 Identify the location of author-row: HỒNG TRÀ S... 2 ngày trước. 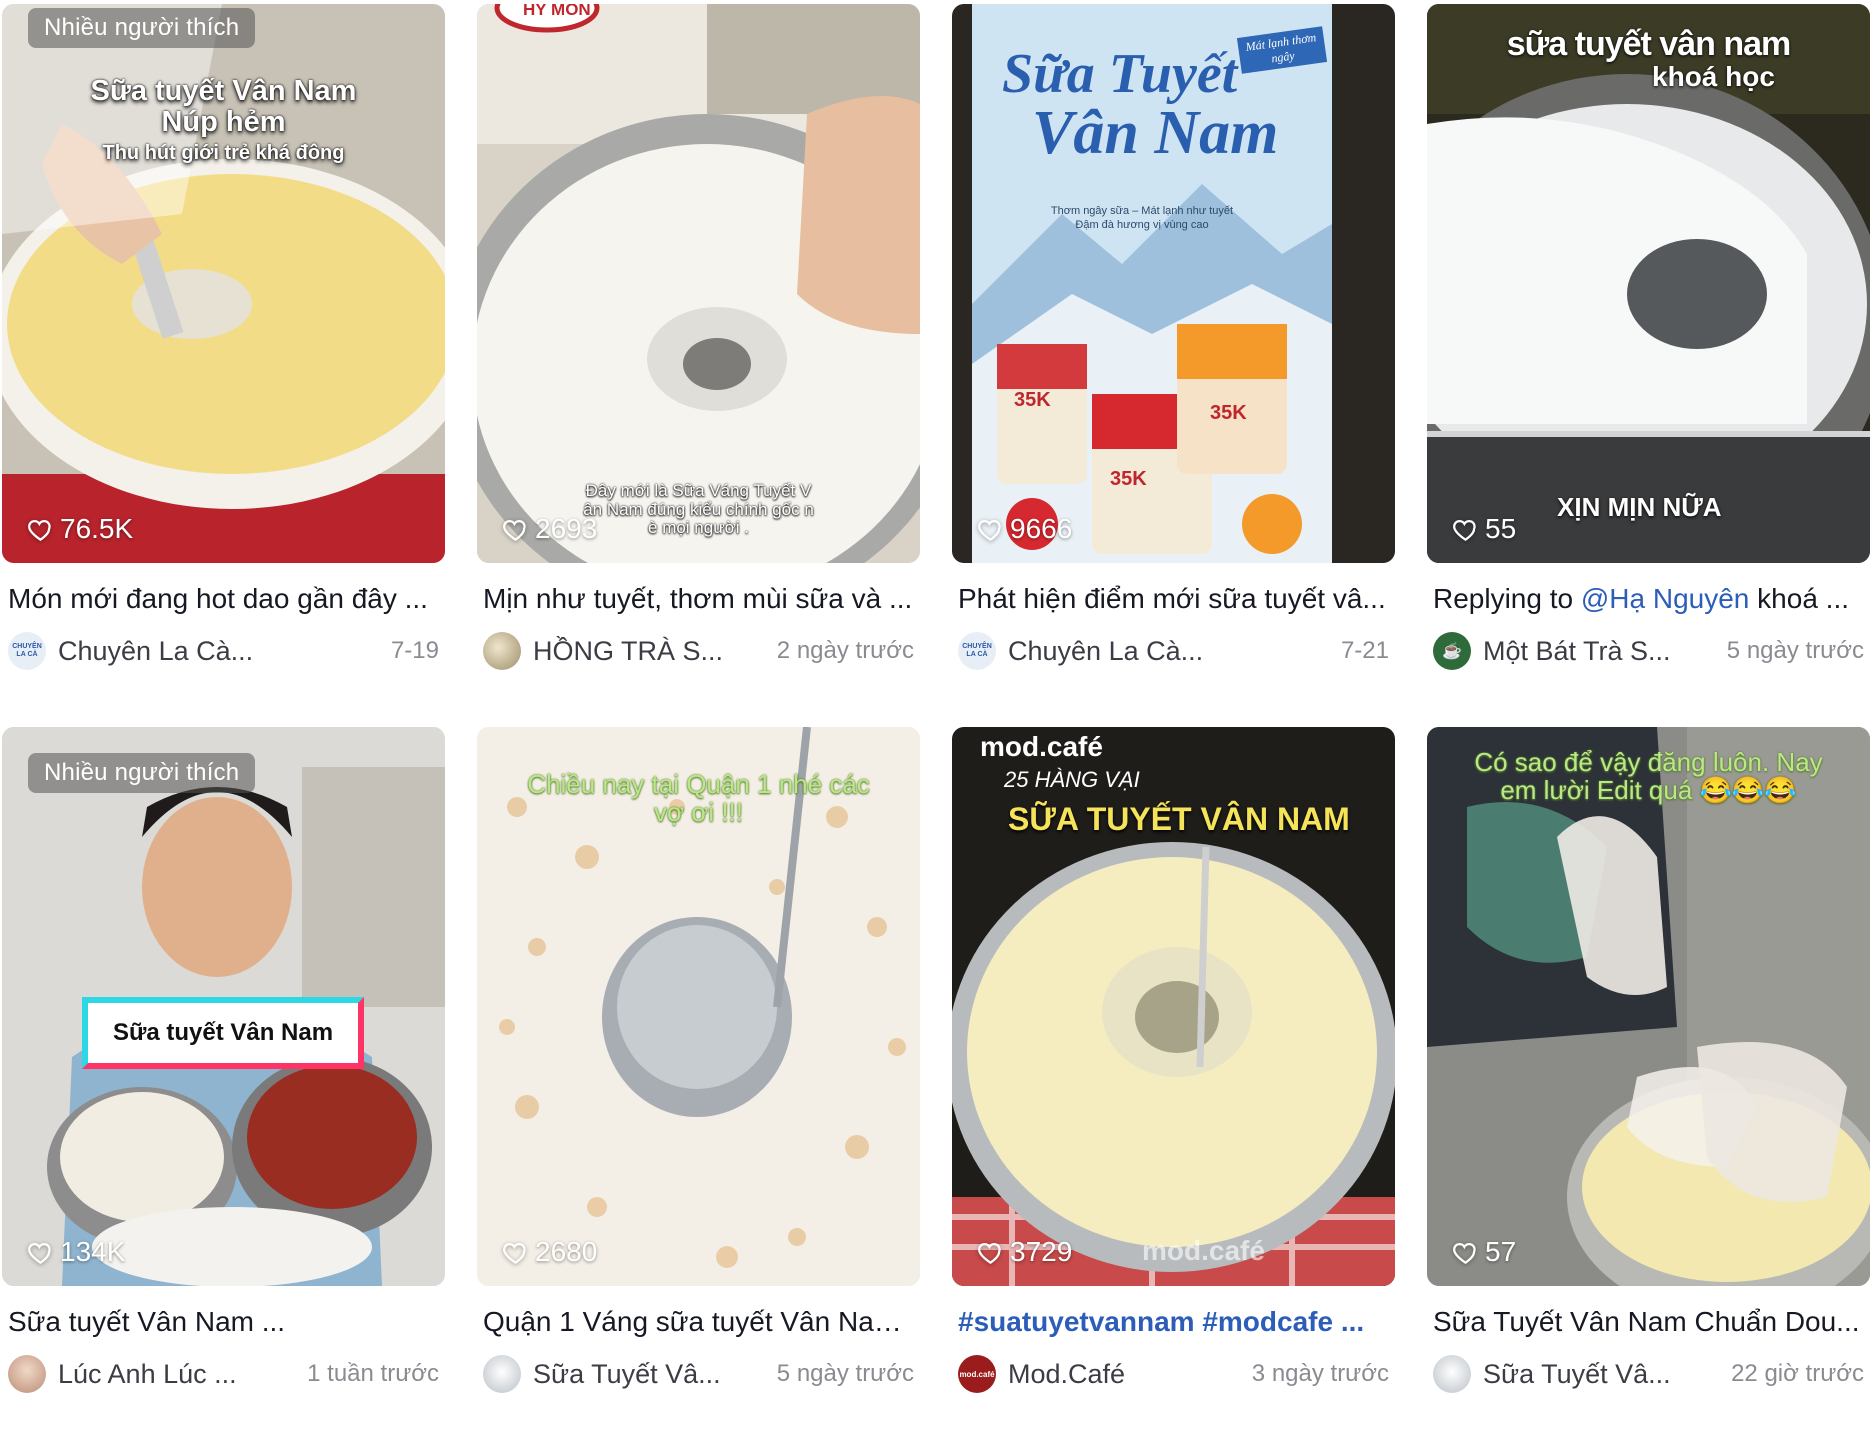
(698, 651).